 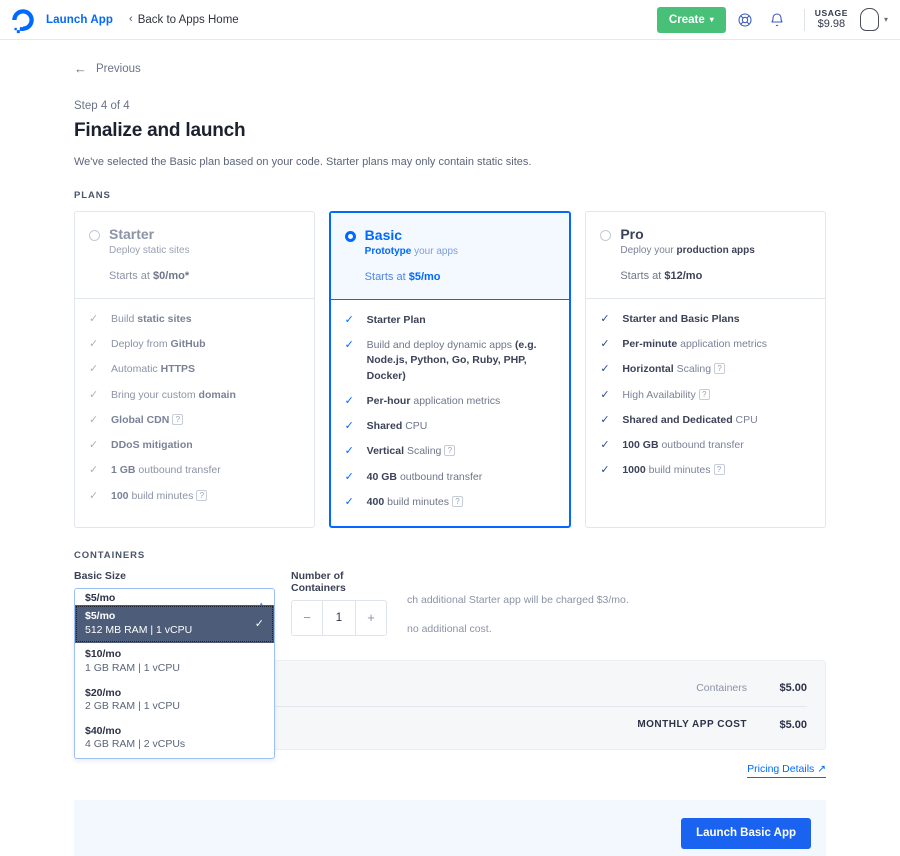 I want to click on dropdown-option: $10/mo 1 GB RAM | 1 vCPU, so click(x=174, y=662).